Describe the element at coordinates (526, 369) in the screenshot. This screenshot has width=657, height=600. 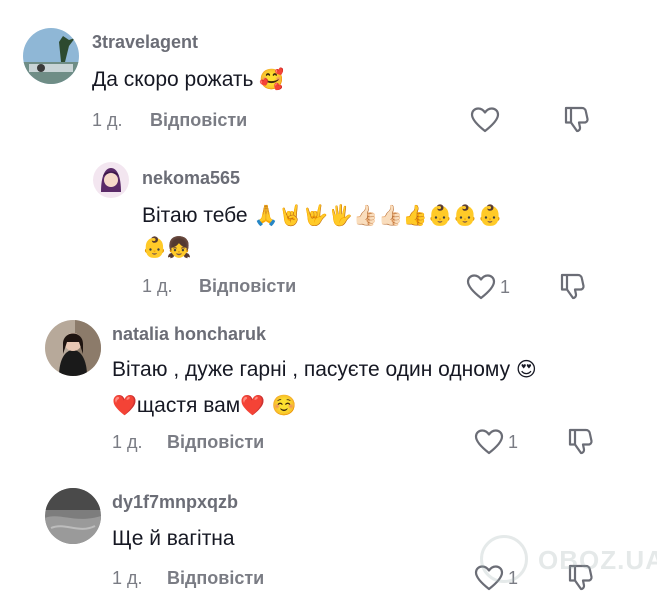
I see `heart-eyes-emoji: 😍` at that location.